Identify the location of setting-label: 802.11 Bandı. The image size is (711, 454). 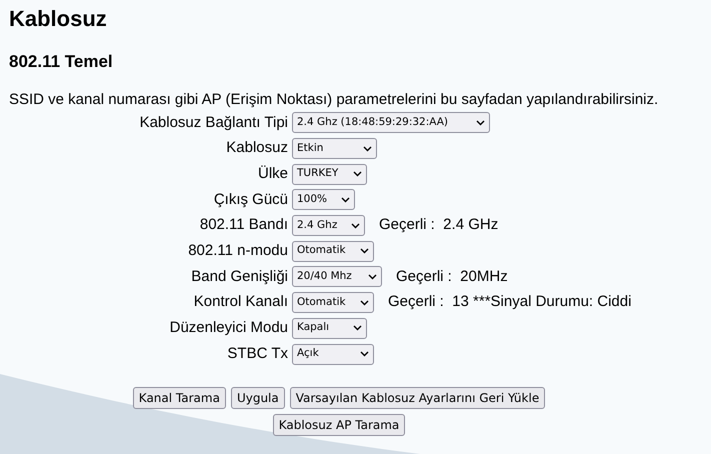
(243, 225).